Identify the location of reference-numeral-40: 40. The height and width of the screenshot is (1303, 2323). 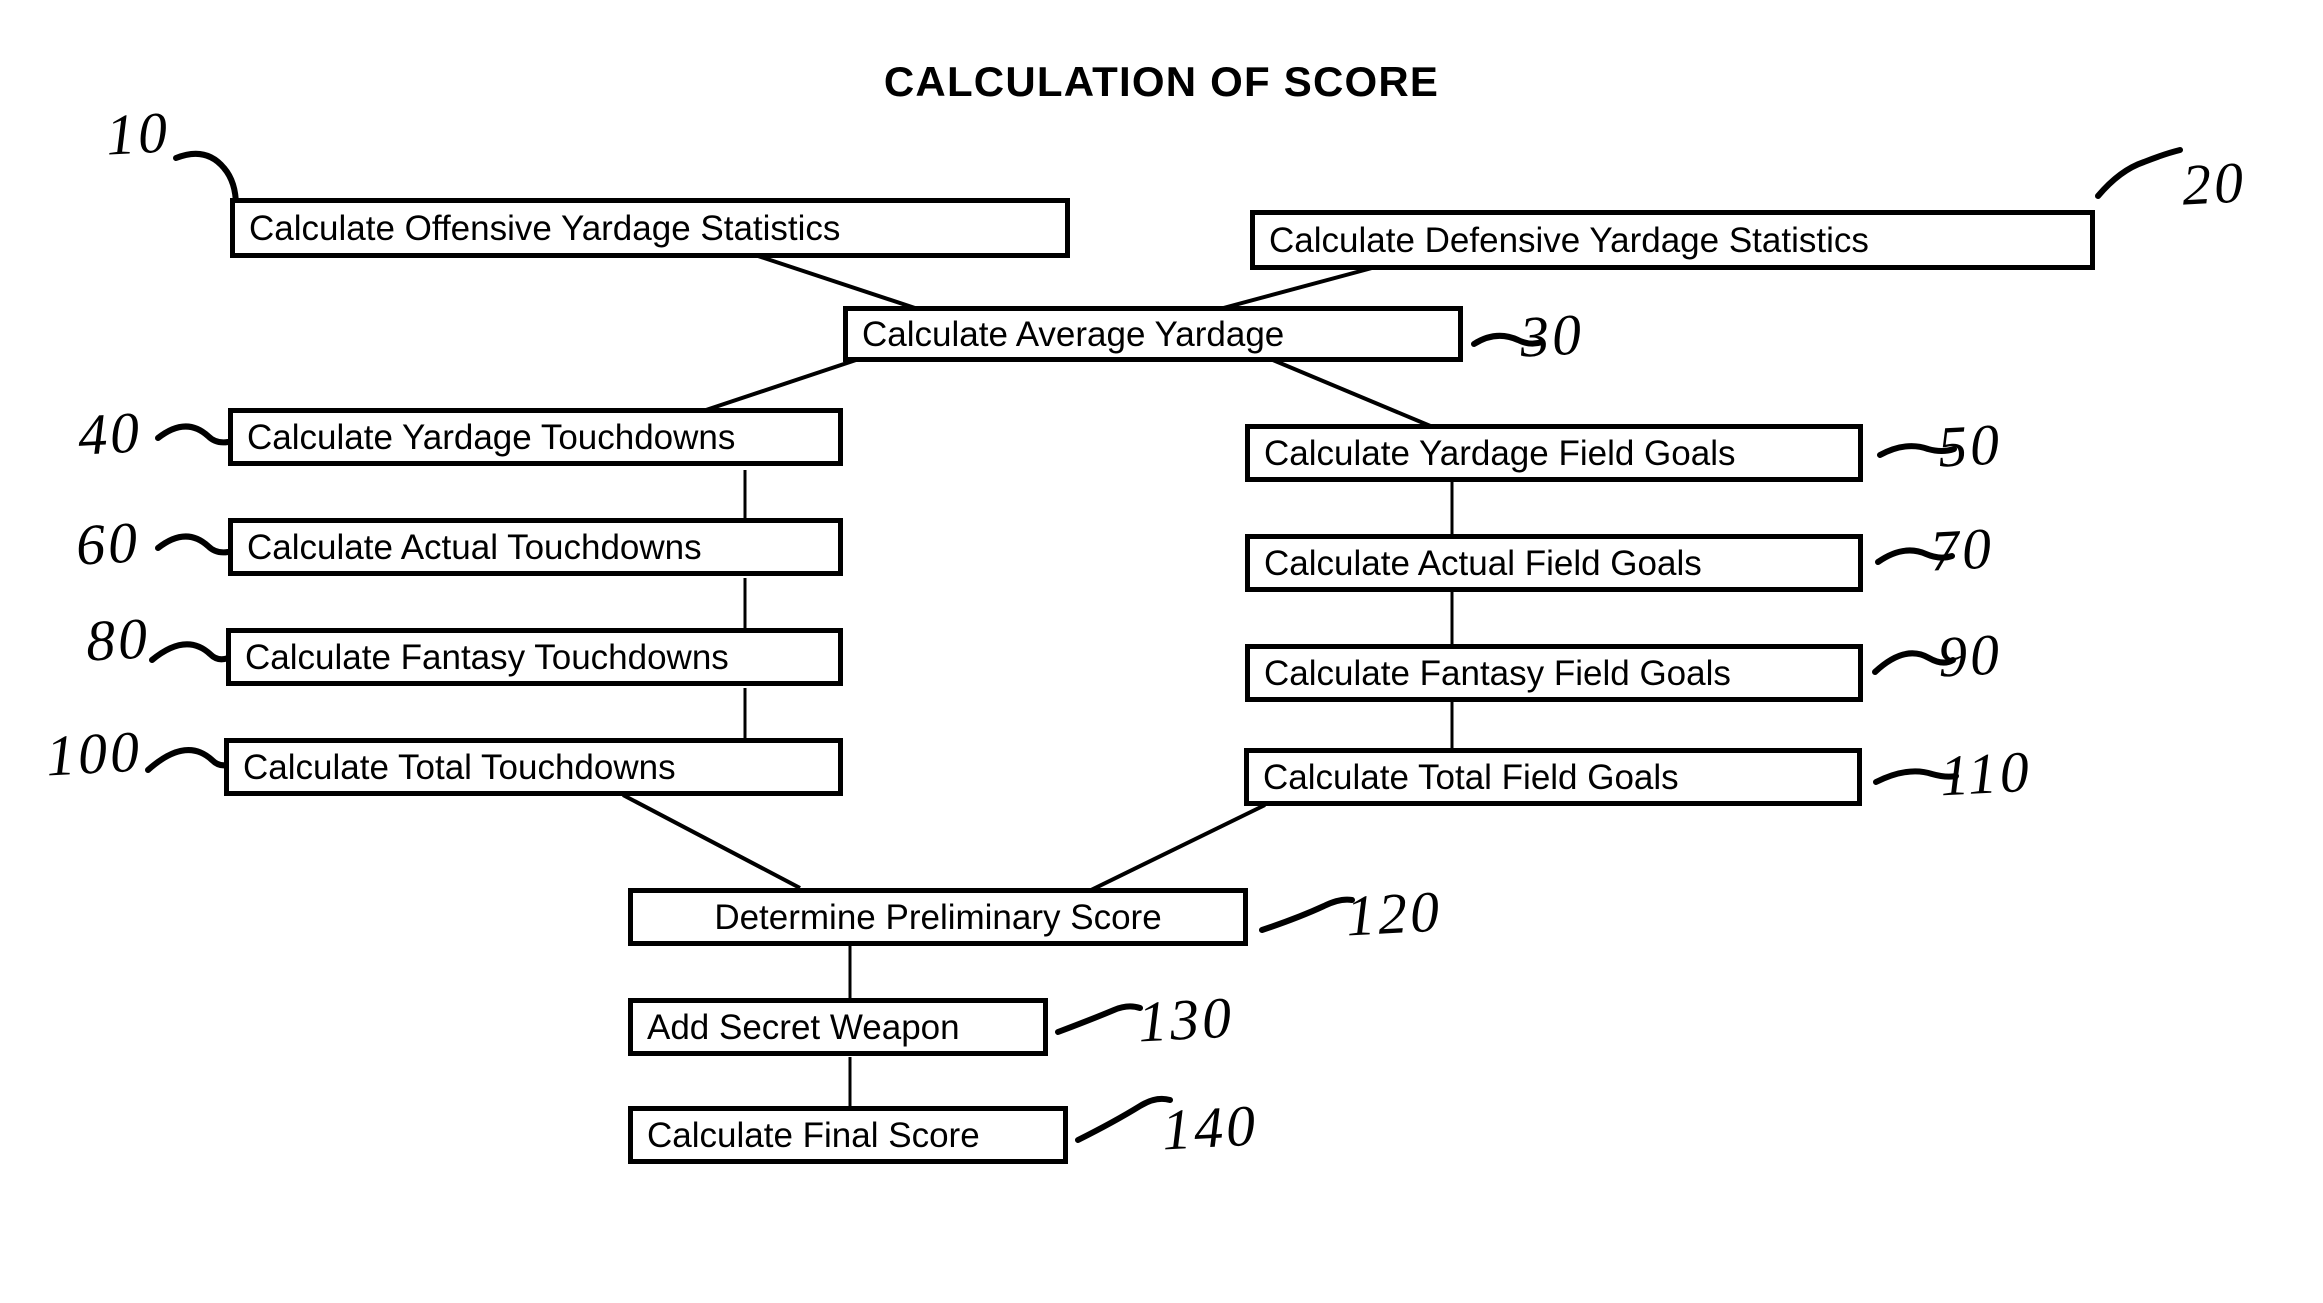
(110, 433).